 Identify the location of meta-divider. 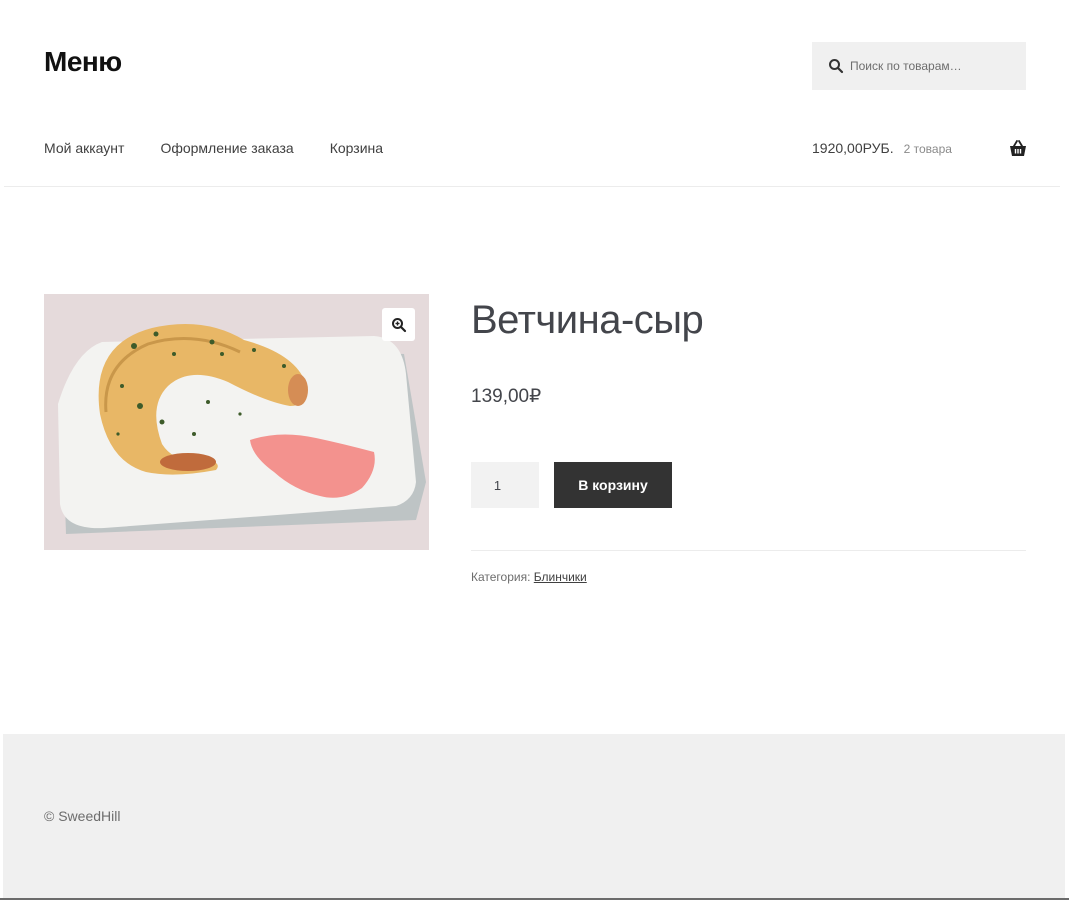
(748, 550).